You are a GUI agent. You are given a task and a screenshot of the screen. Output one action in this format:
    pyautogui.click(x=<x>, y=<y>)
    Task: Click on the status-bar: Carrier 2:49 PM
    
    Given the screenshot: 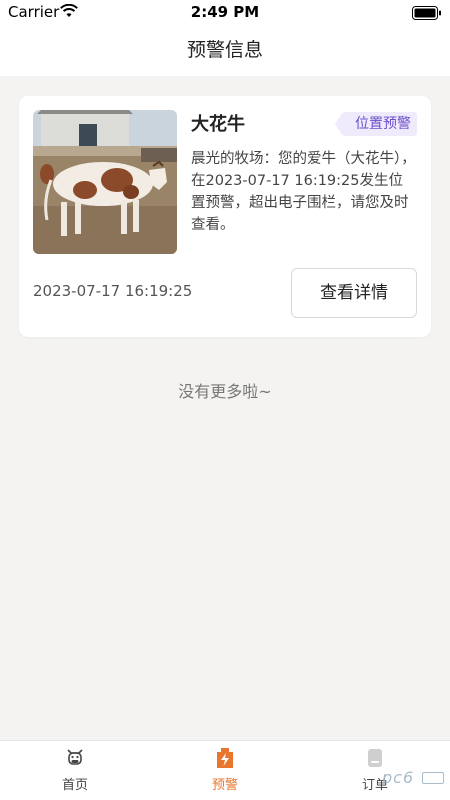 What is the action you would take?
    pyautogui.click(x=225, y=13)
    